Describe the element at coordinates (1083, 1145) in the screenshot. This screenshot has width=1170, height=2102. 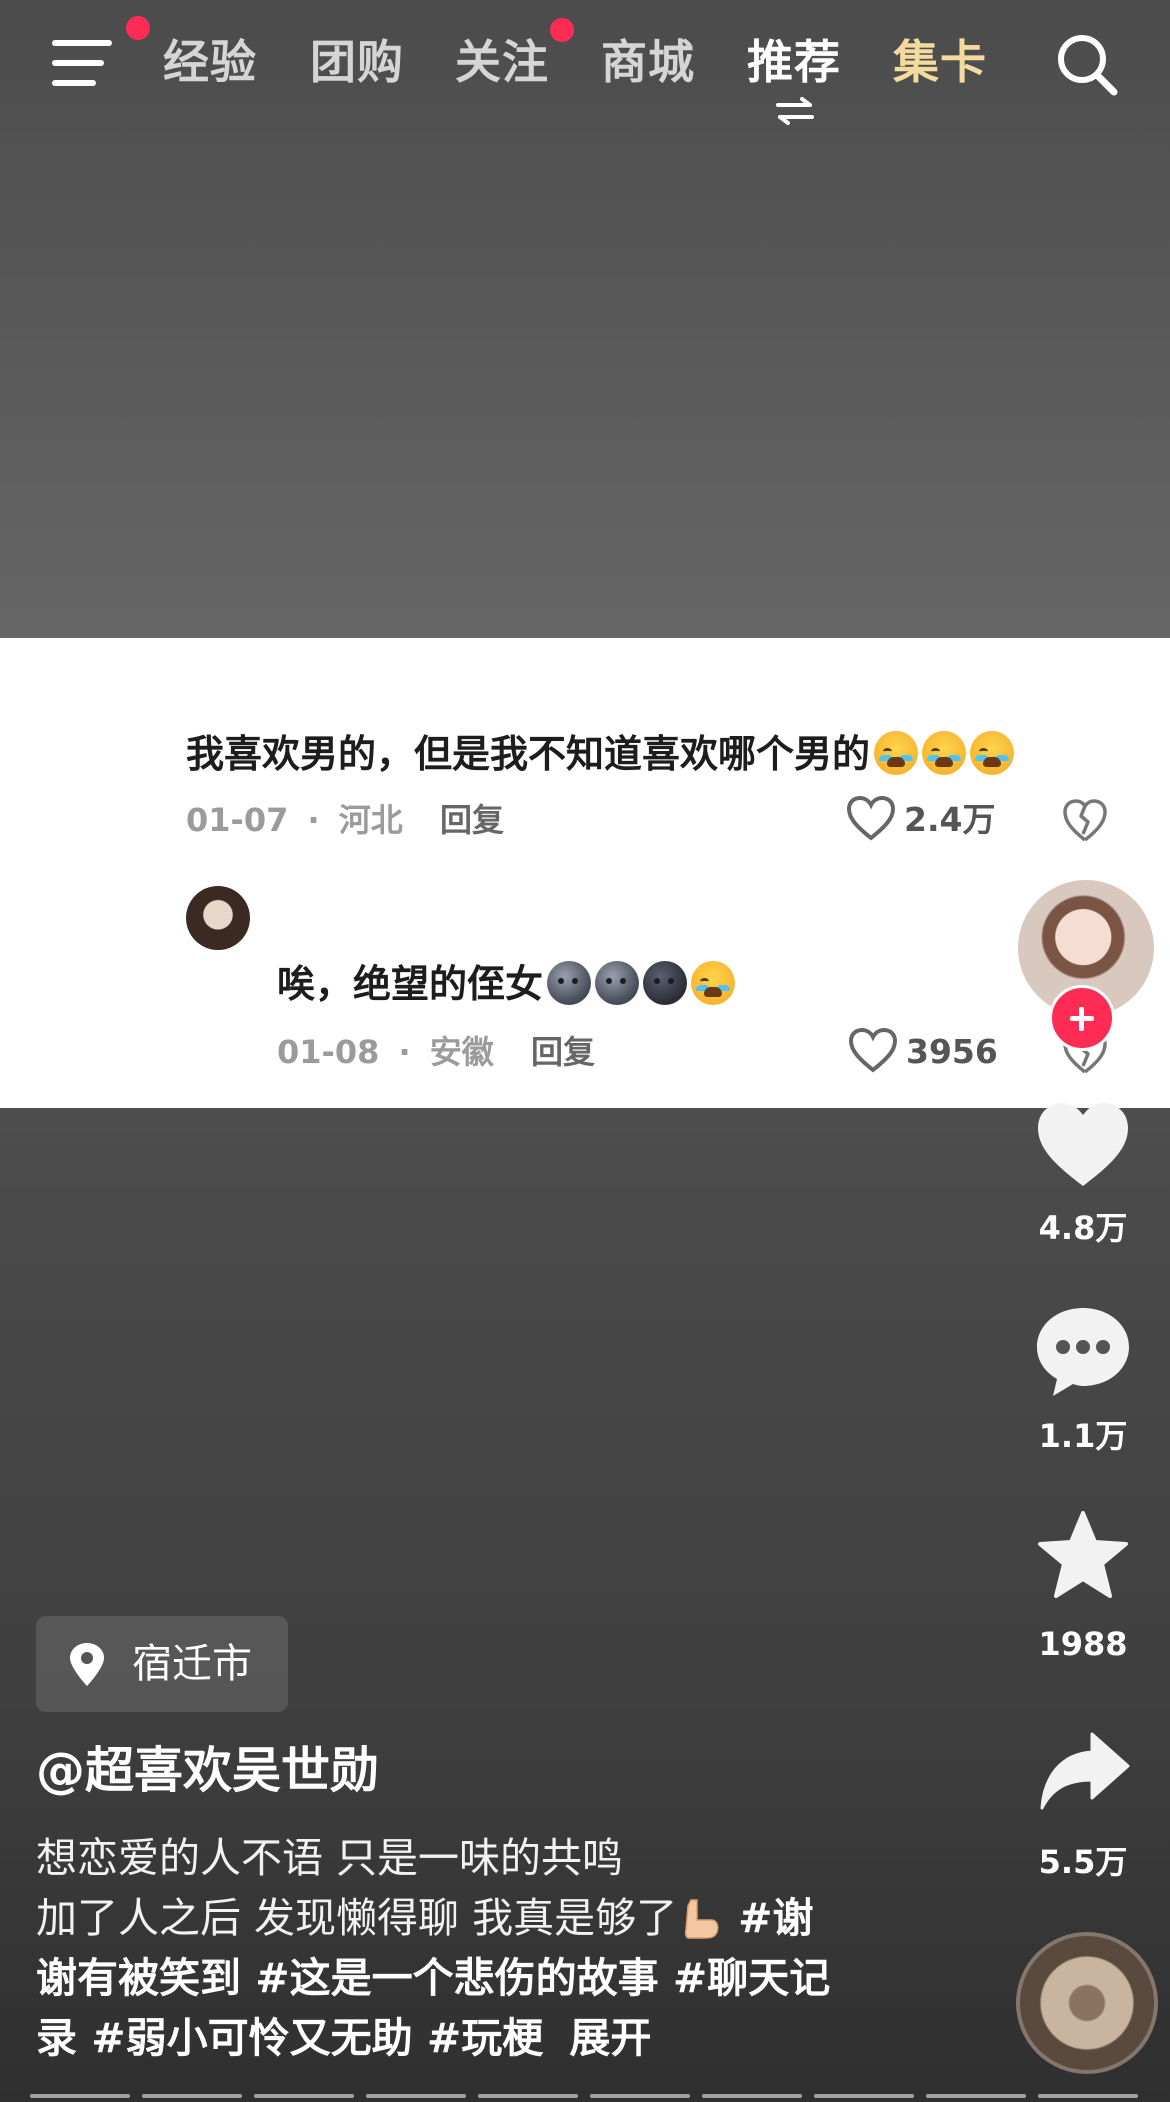
I see `like-heart-icon` at that location.